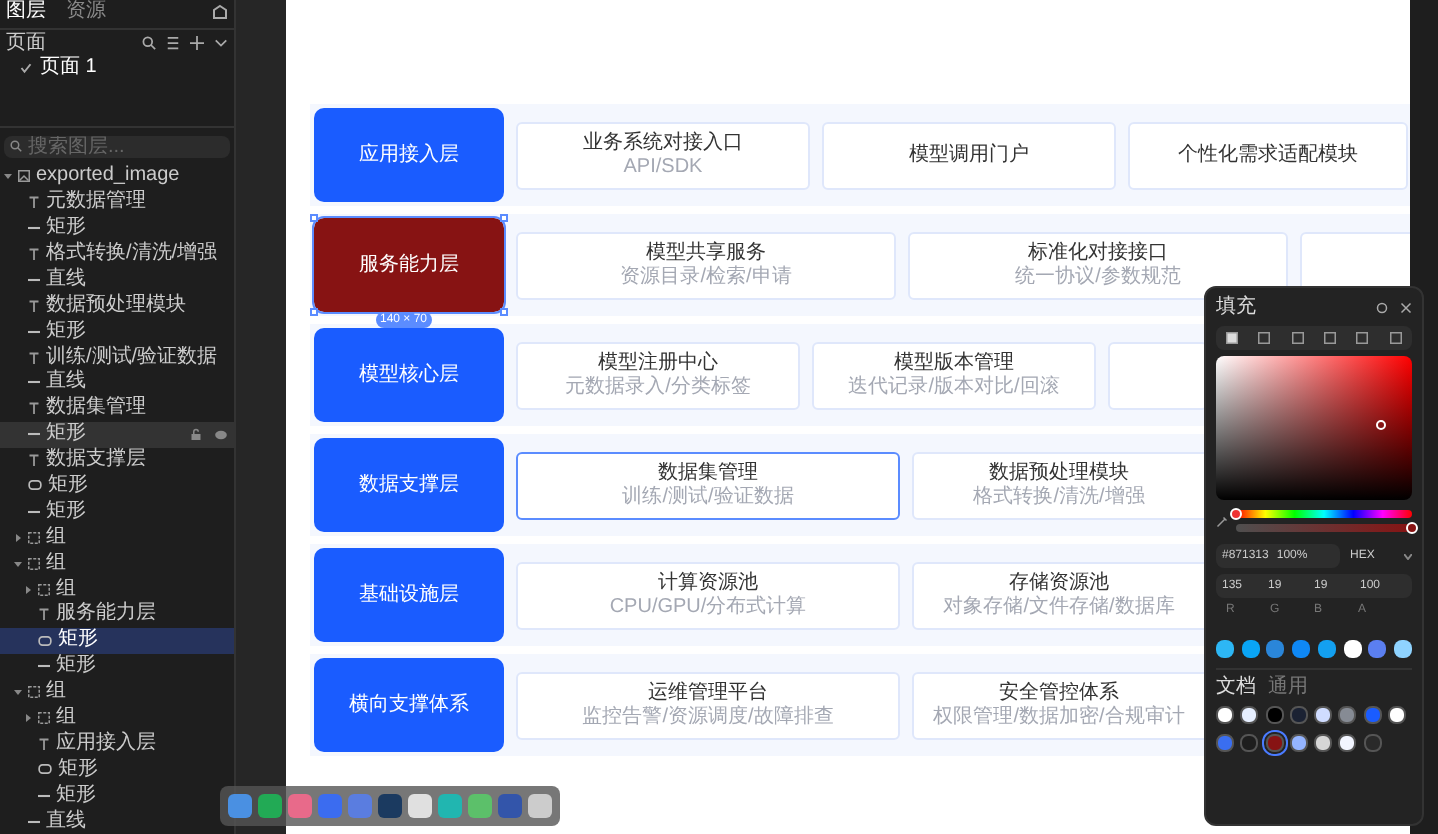 This screenshot has width=1438, height=834. Describe the element at coordinates (409, 705) in the screenshot. I see `layer-label: 横向支撑体系` at that location.